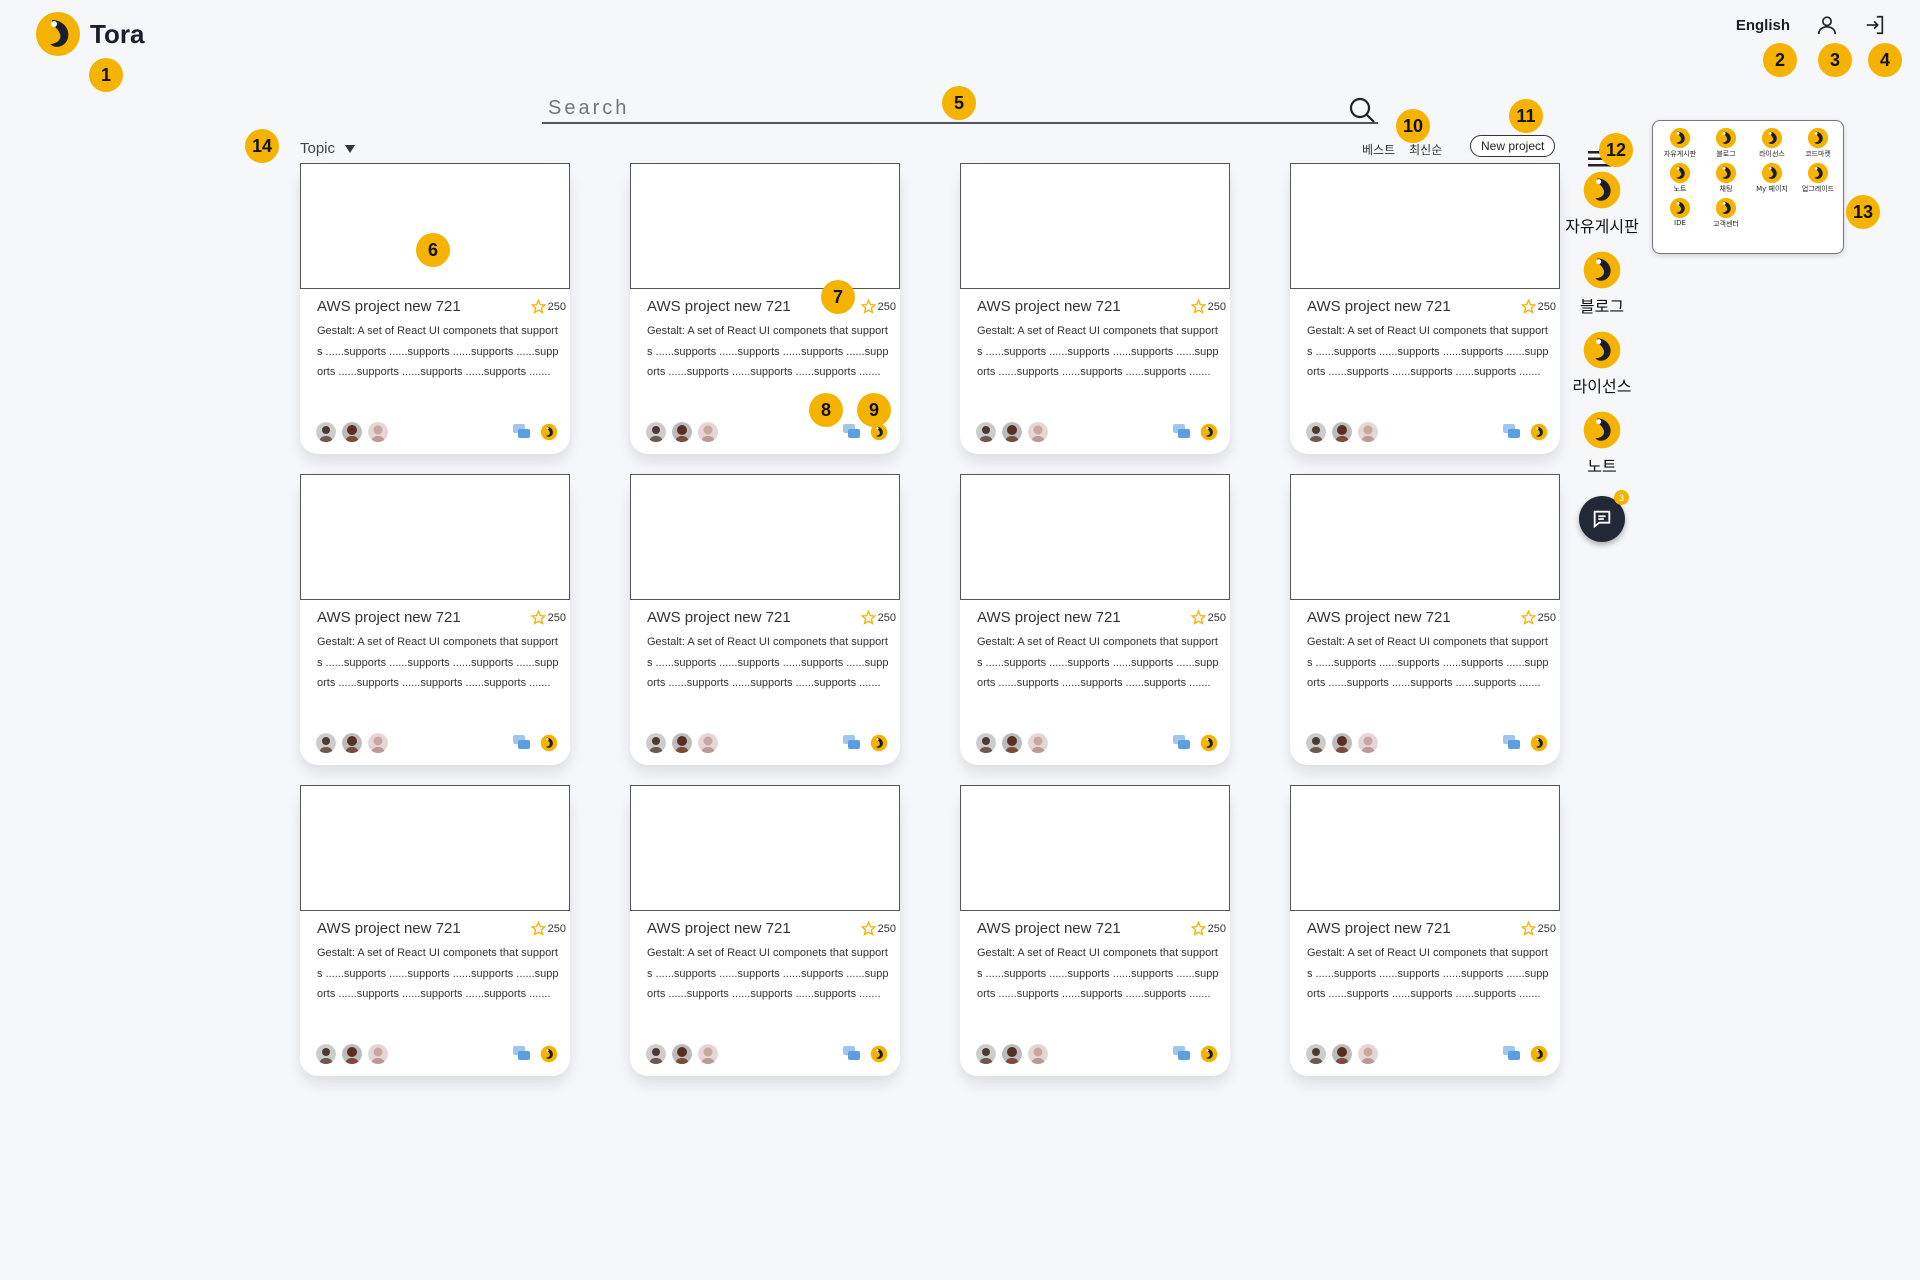 The width and height of the screenshot is (1920, 1280). What do you see at coordinates (1602, 443) in the screenshot?
I see `side-nav-item: 노트` at bounding box center [1602, 443].